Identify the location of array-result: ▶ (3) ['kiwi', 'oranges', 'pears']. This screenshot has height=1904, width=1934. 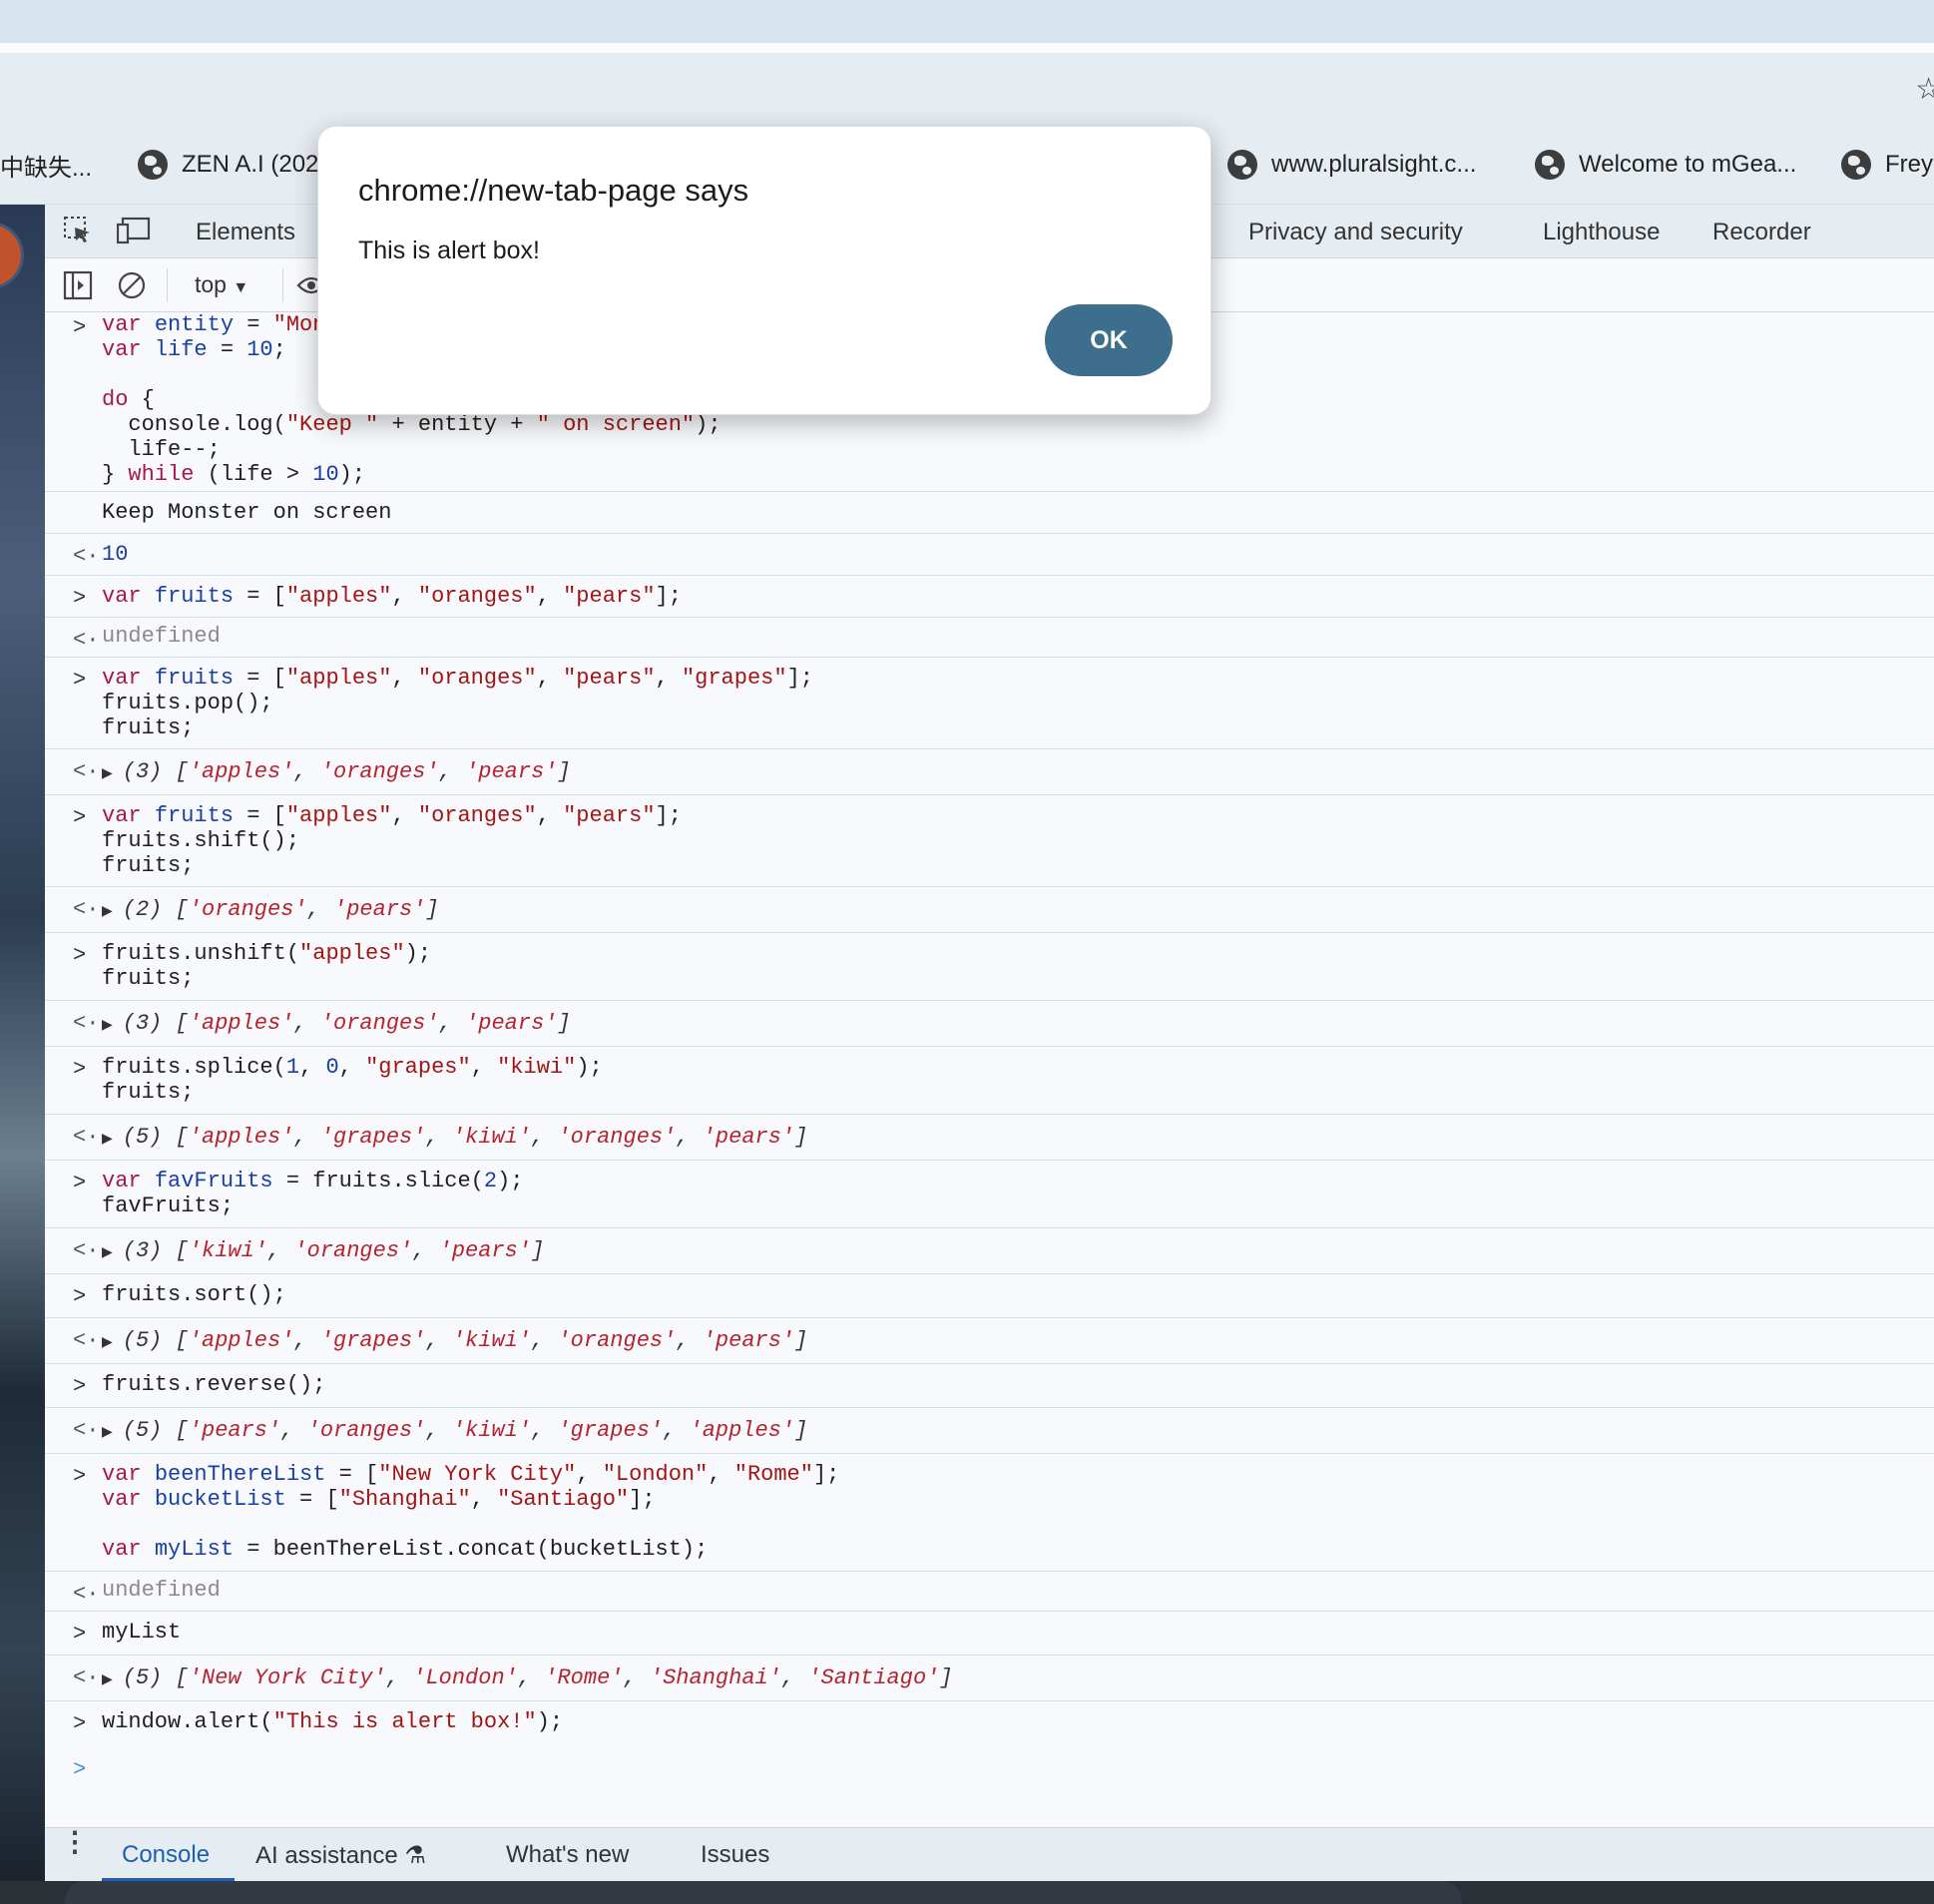
(323, 1252).